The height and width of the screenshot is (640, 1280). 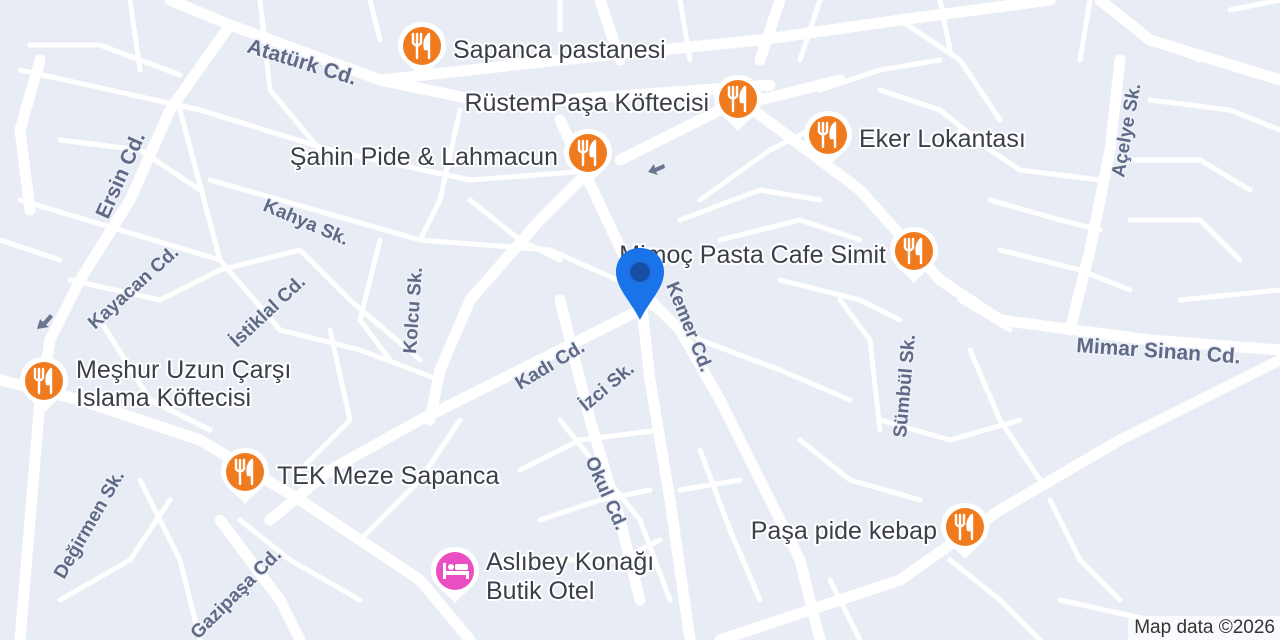 What do you see at coordinates (1159, 351) in the screenshot?
I see `street-label-mimar-sinan: Mimar Sinan Cd.` at bounding box center [1159, 351].